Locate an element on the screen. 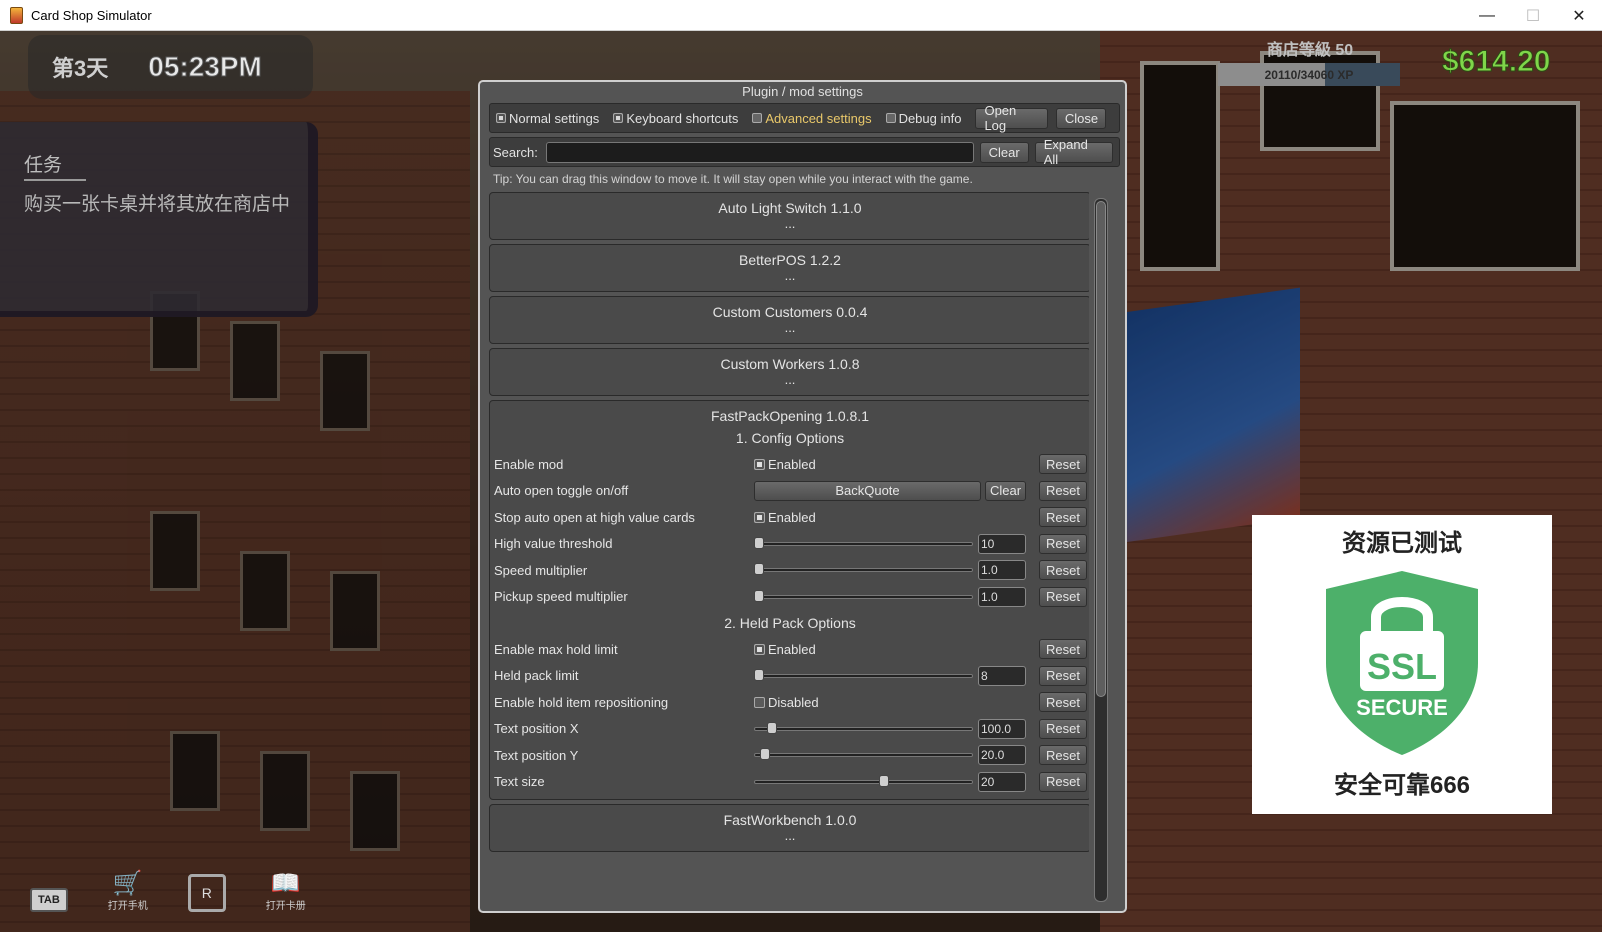 The width and height of the screenshot is (1602, 932). option-speed-multiplier: Speed multiplier 1.0 Reset is located at coordinates (789, 570).